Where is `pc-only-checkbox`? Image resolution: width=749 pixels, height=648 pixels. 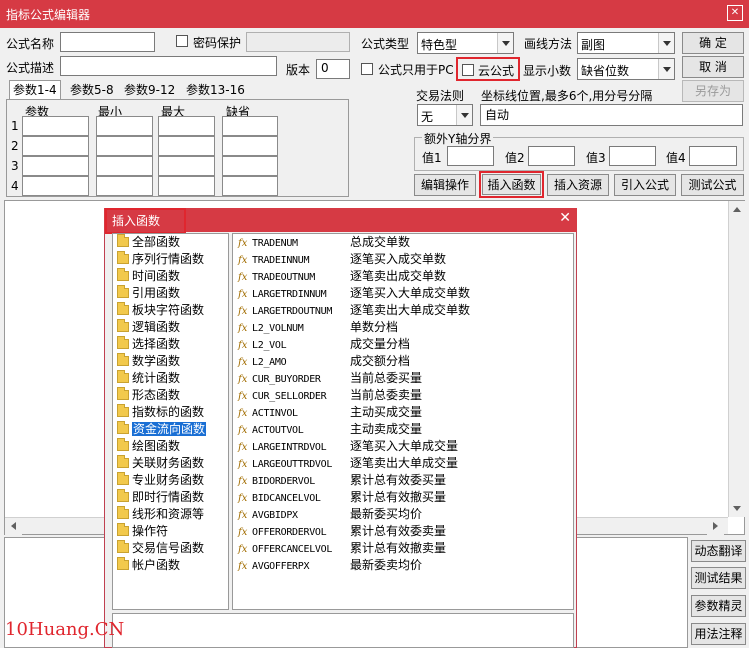 pc-only-checkbox is located at coordinates (367, 69).